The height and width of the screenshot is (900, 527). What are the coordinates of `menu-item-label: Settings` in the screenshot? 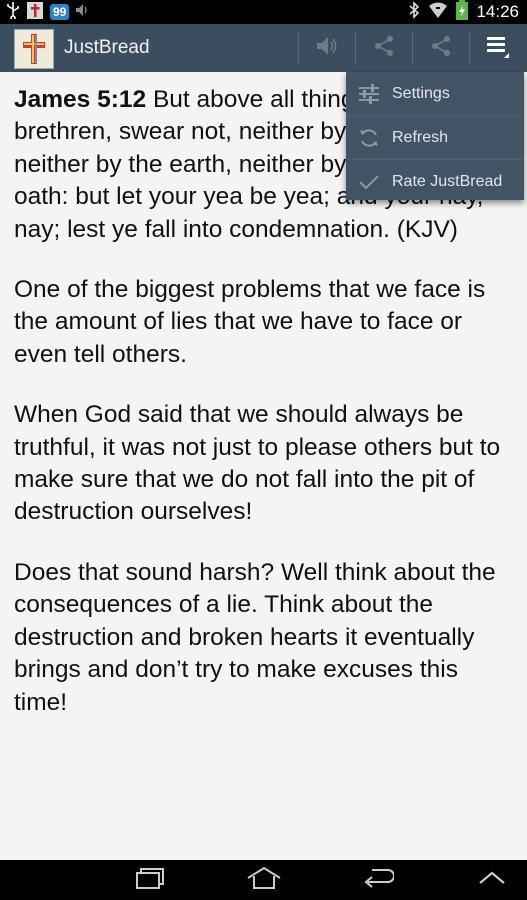 It's located at (421, 93).